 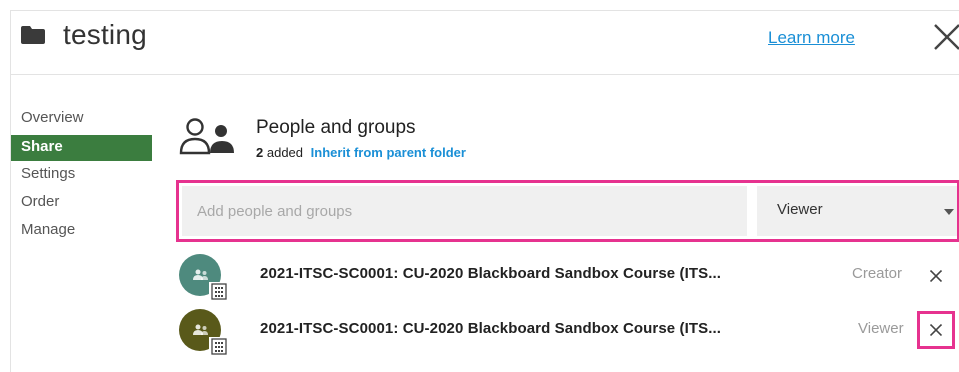 I want to click on learn-more-link: Learn more, so click(x=811, y=38).